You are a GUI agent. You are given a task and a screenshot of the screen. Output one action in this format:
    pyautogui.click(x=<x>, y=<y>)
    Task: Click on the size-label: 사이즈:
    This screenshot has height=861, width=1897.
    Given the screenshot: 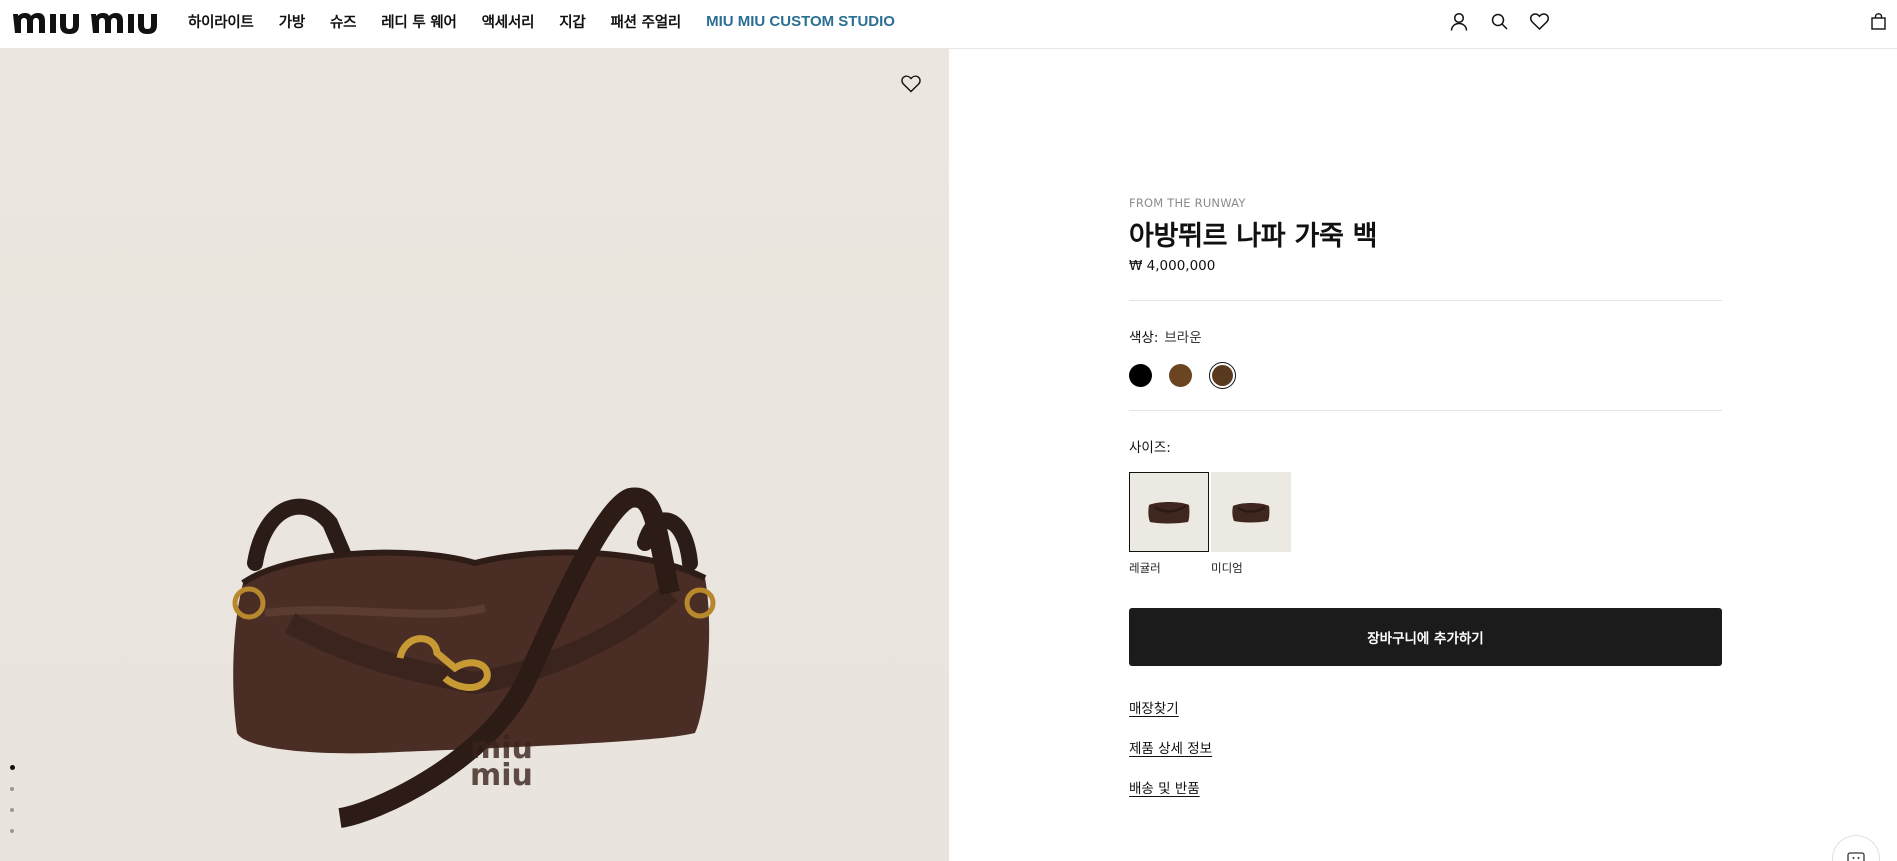 What is the action you would take?
    pyautogui.click(x=1150, y=448)
    